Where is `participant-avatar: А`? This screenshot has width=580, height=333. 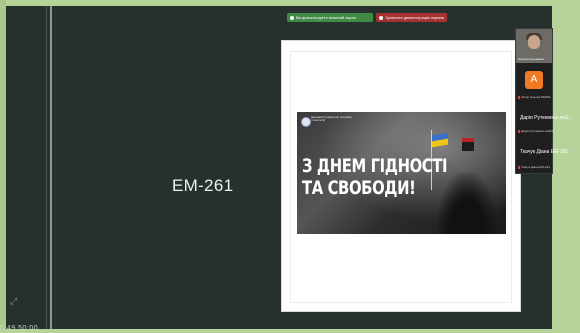
participant-avatar: А is located at coordinates (534, 80).